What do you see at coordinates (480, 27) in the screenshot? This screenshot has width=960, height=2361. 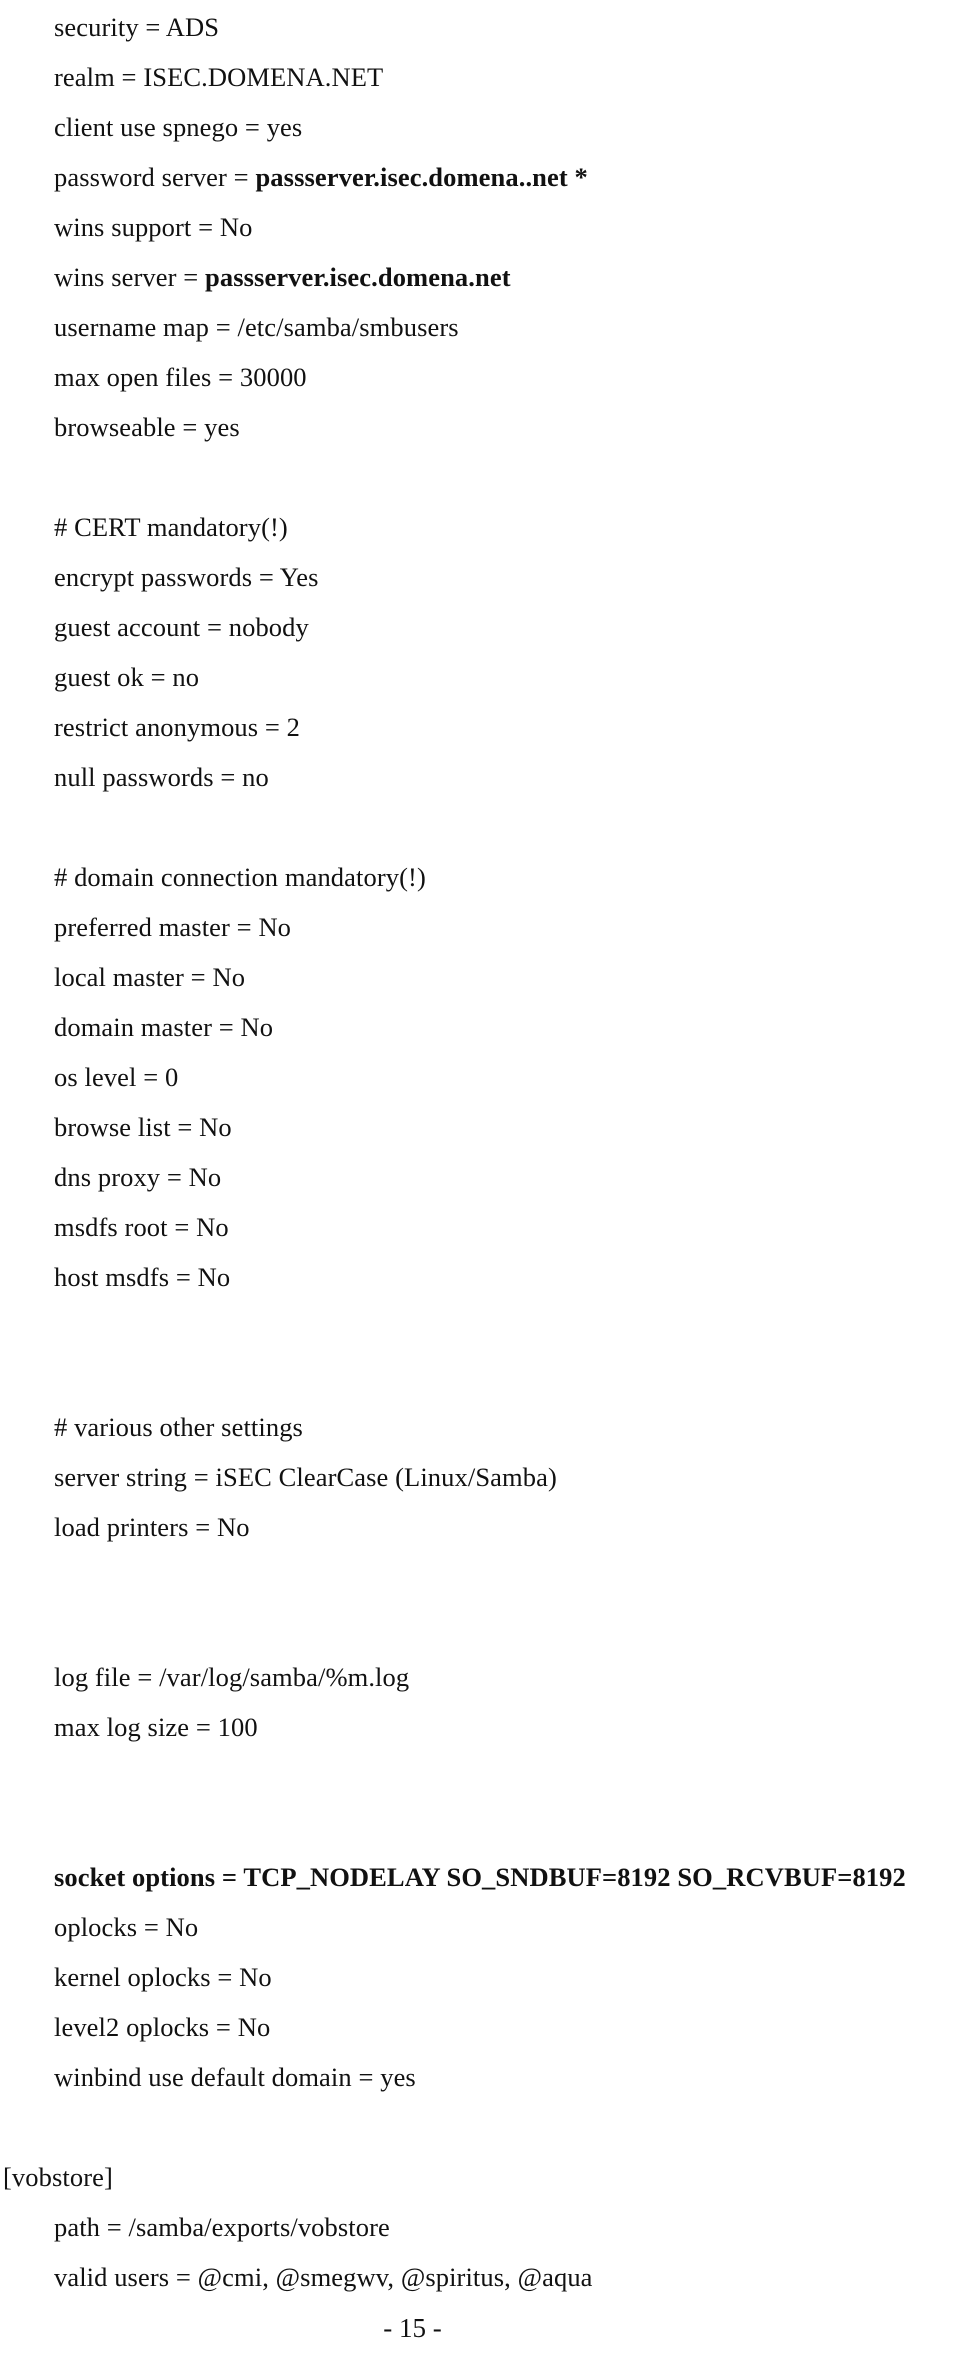 I see `config-line: security = ADS` at bounding box center [480, 27].